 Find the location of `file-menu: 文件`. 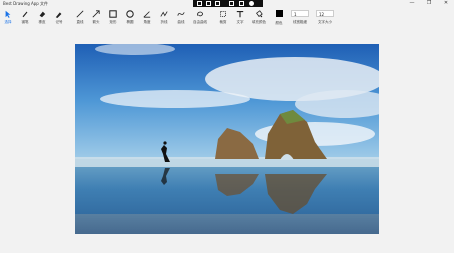

file-menu: 文件 is located at coordinates (44, 4).